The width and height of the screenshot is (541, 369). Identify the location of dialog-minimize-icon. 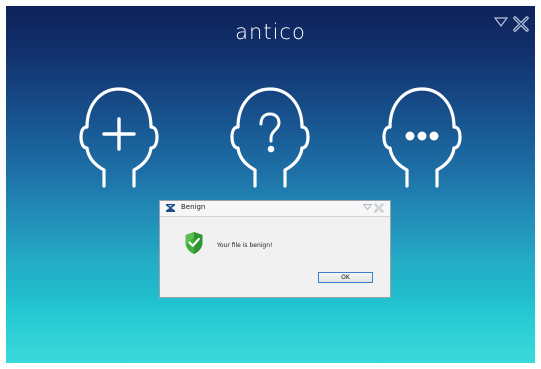
(367, 207).